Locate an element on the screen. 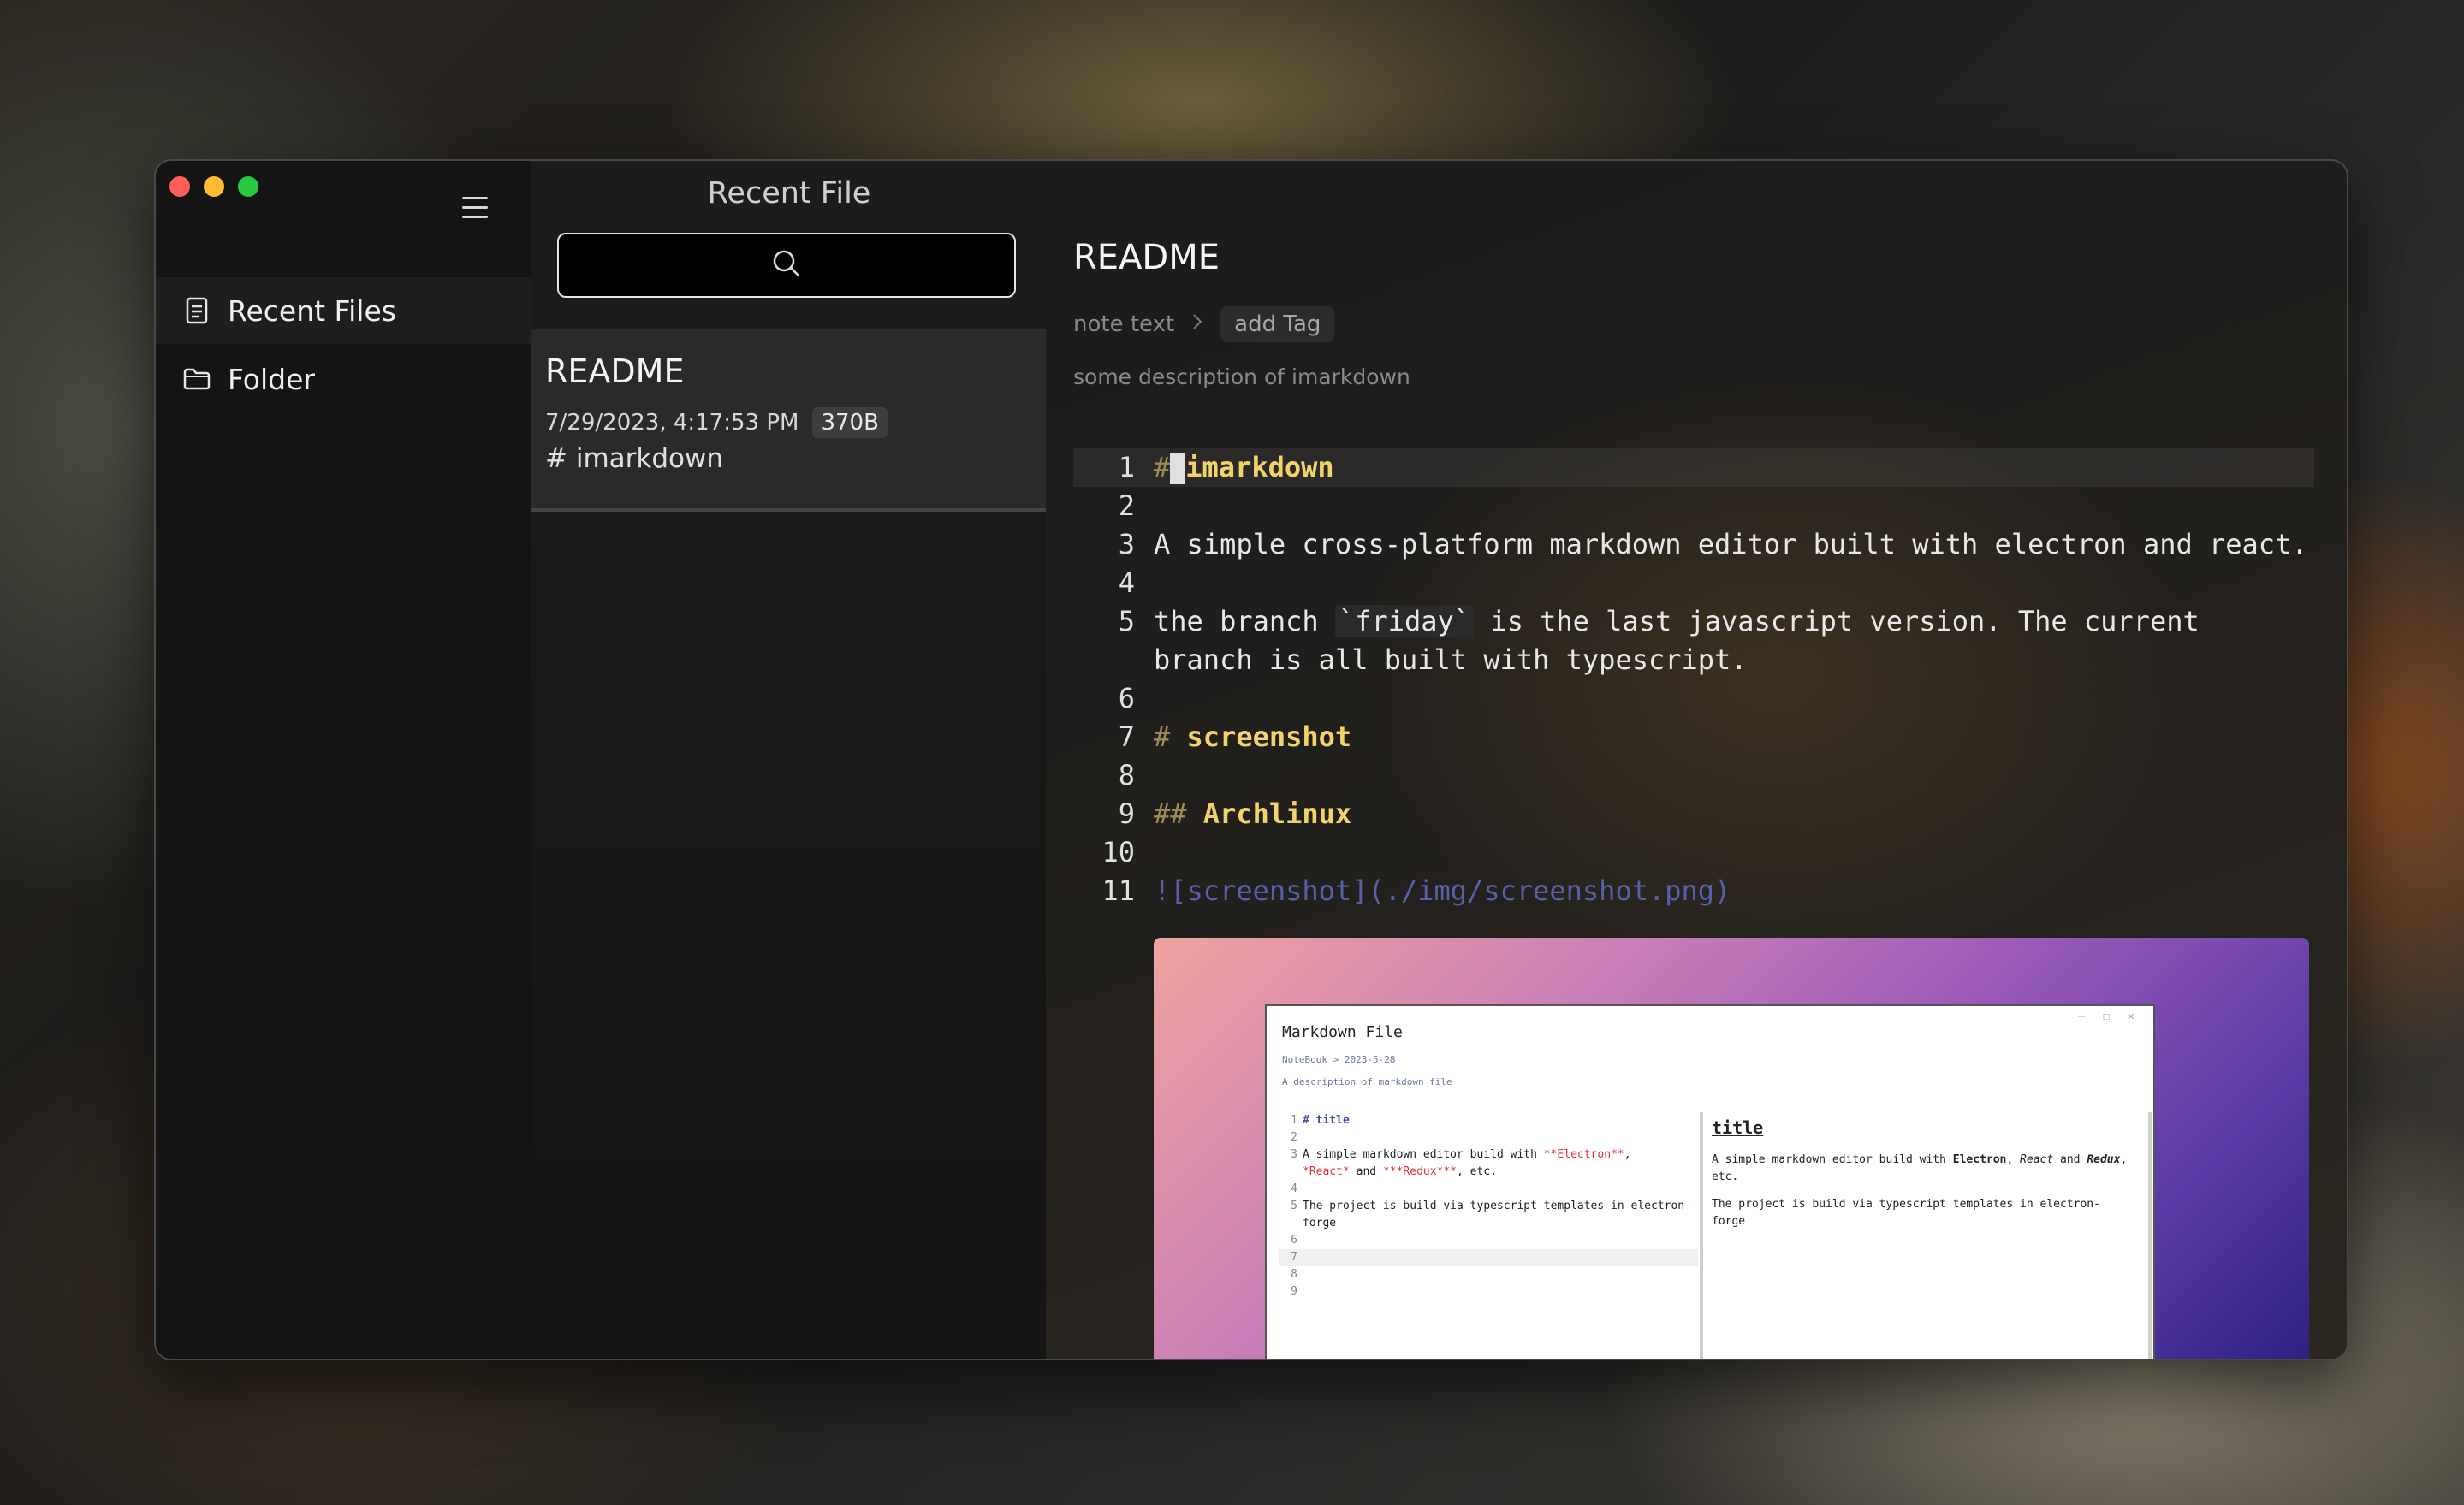 The width and height of the screenshot is (2464, 1505). heading-text: imarkdown is located at coordinates (1259, 467).